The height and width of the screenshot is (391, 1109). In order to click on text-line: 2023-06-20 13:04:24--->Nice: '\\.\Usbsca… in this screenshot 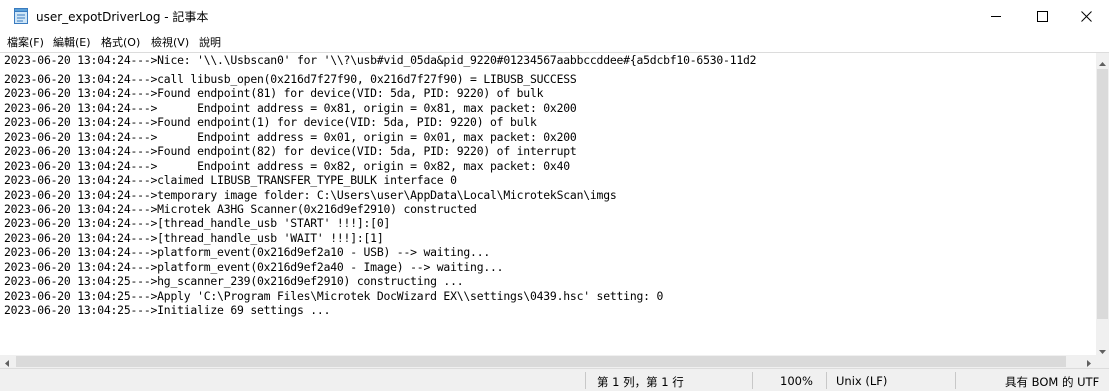, I will do `click(380, 60)`.